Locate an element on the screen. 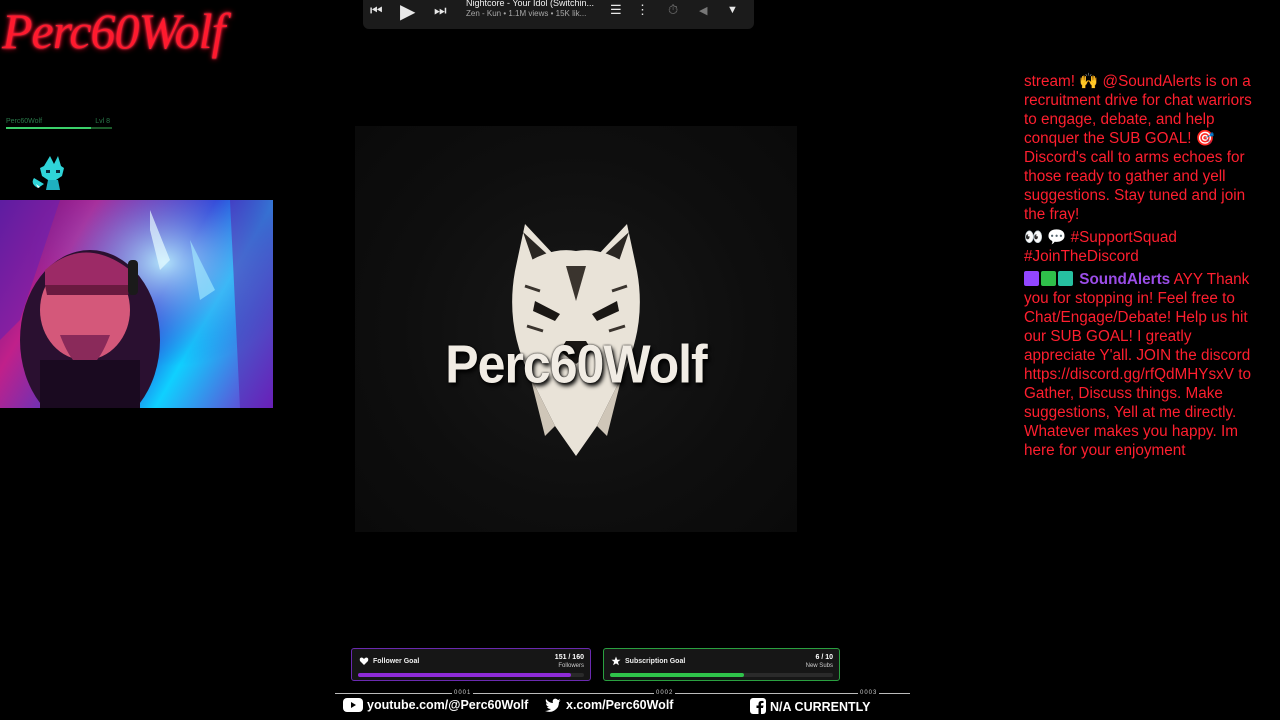 This screenshot has width=1280, height=720. mini-status-fill is located at coordinates (48, 128).